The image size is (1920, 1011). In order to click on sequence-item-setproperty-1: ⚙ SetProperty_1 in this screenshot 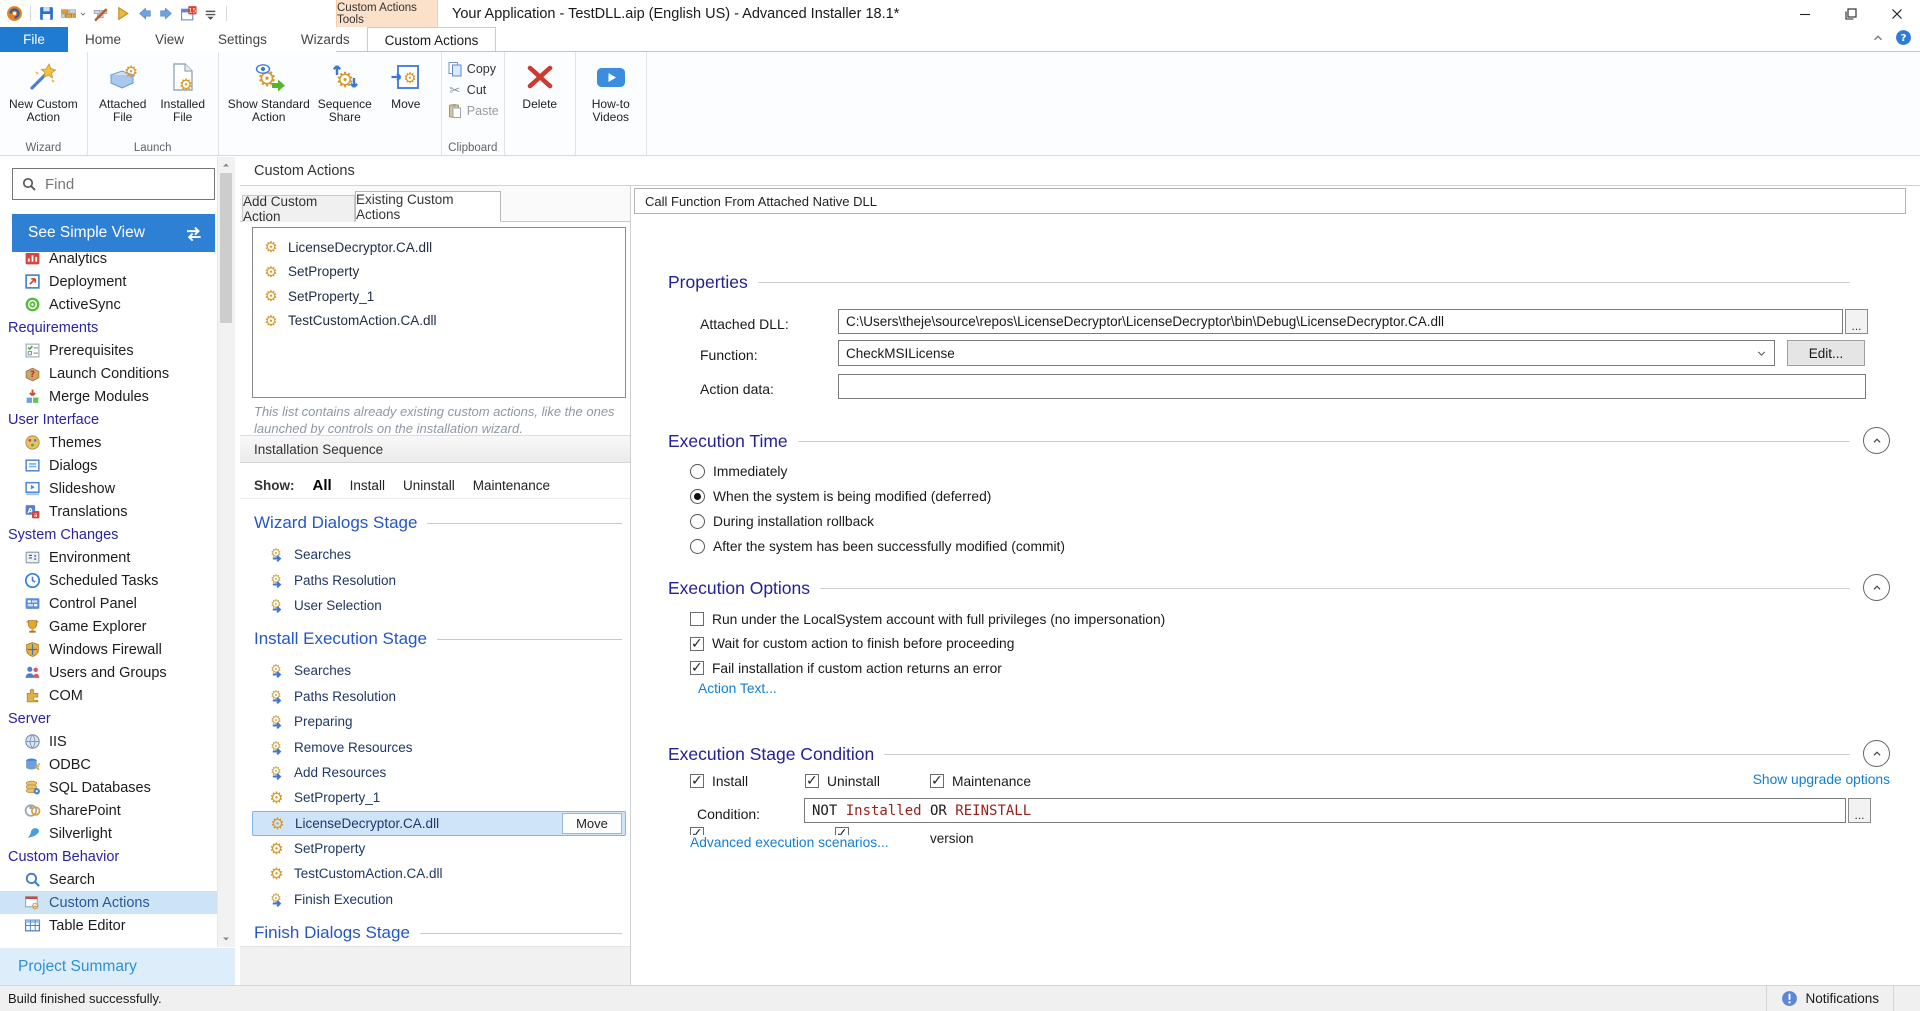, I will do `click(439, 797)`.